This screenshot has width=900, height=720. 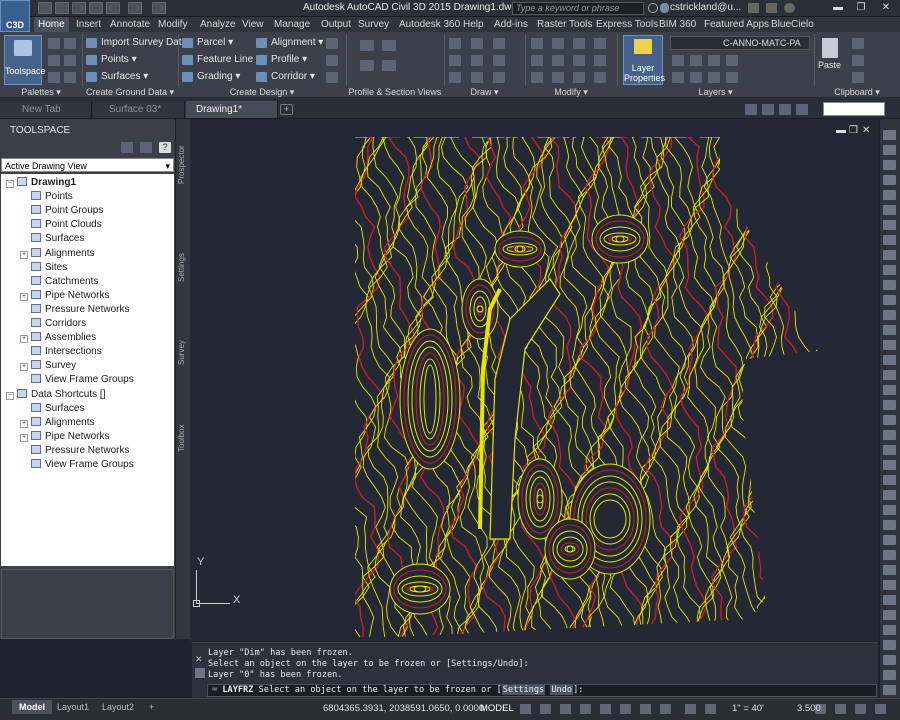 What do you see at coordinates (367, 65) in the screenshot?
I see `profile-view-icon` at bounding box center [367, 65].